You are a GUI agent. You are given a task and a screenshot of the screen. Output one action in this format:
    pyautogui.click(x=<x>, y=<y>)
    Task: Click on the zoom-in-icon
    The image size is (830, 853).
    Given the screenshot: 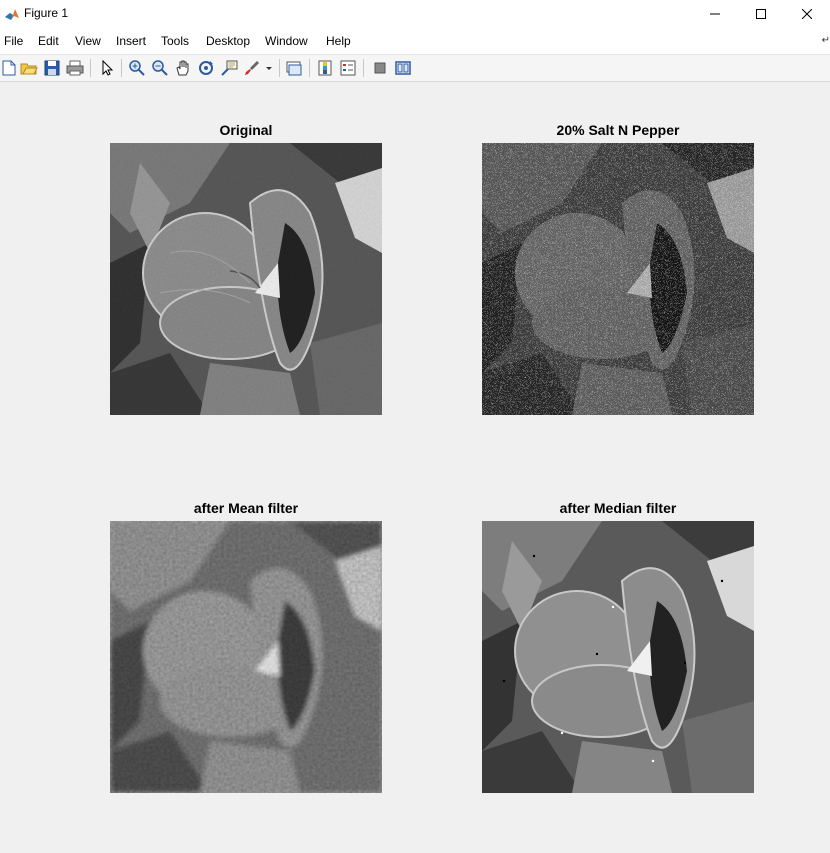 What is the action you would take?
    pyautogui.click(x=137, y=68)
    